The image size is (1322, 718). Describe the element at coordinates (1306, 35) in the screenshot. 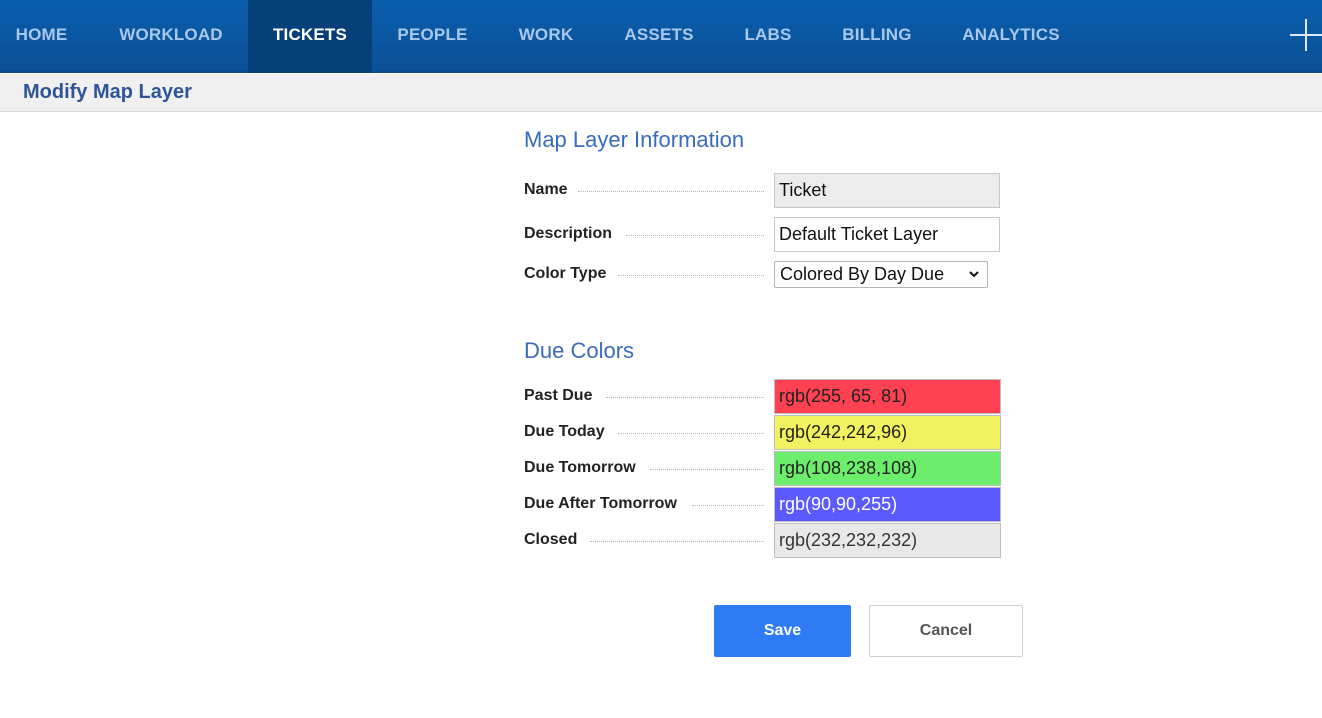

I see `plus-icon` at that location.